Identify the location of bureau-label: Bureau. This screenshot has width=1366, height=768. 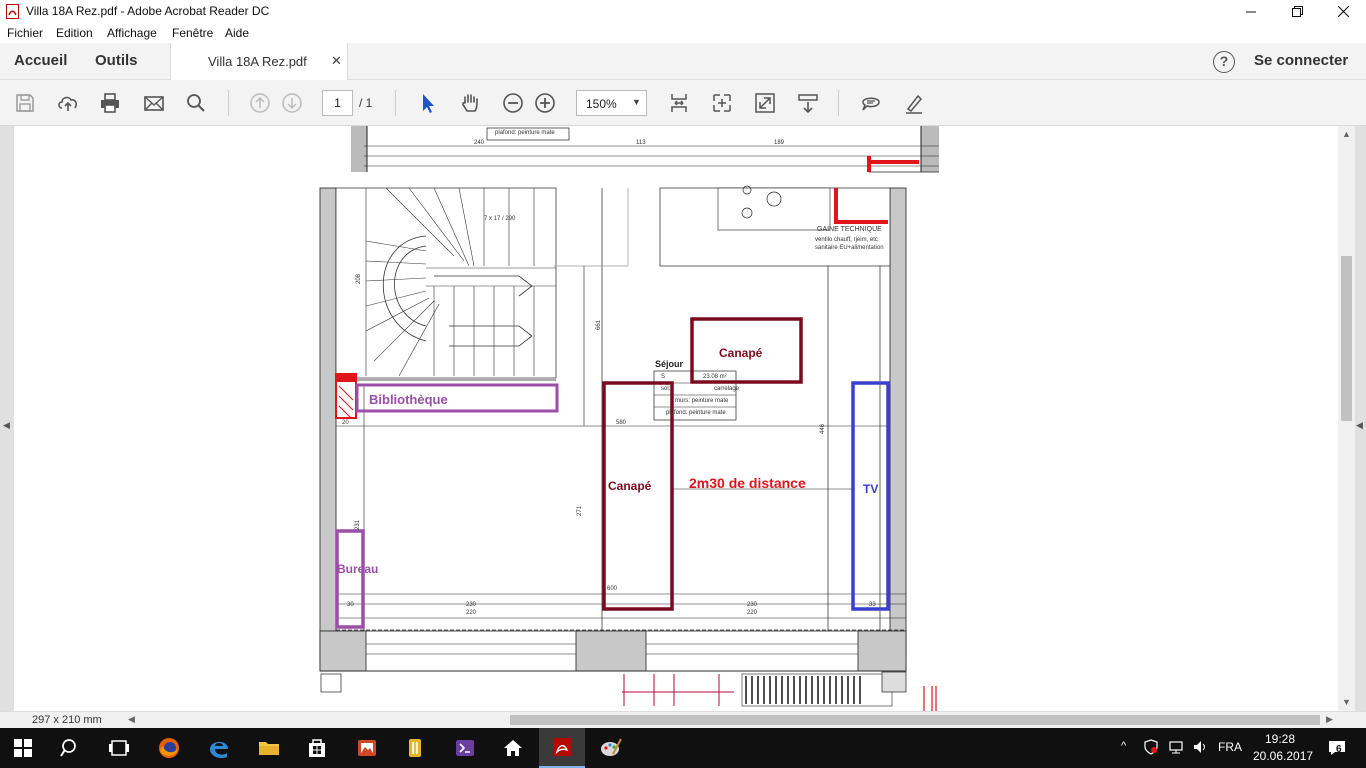
(358, 569).